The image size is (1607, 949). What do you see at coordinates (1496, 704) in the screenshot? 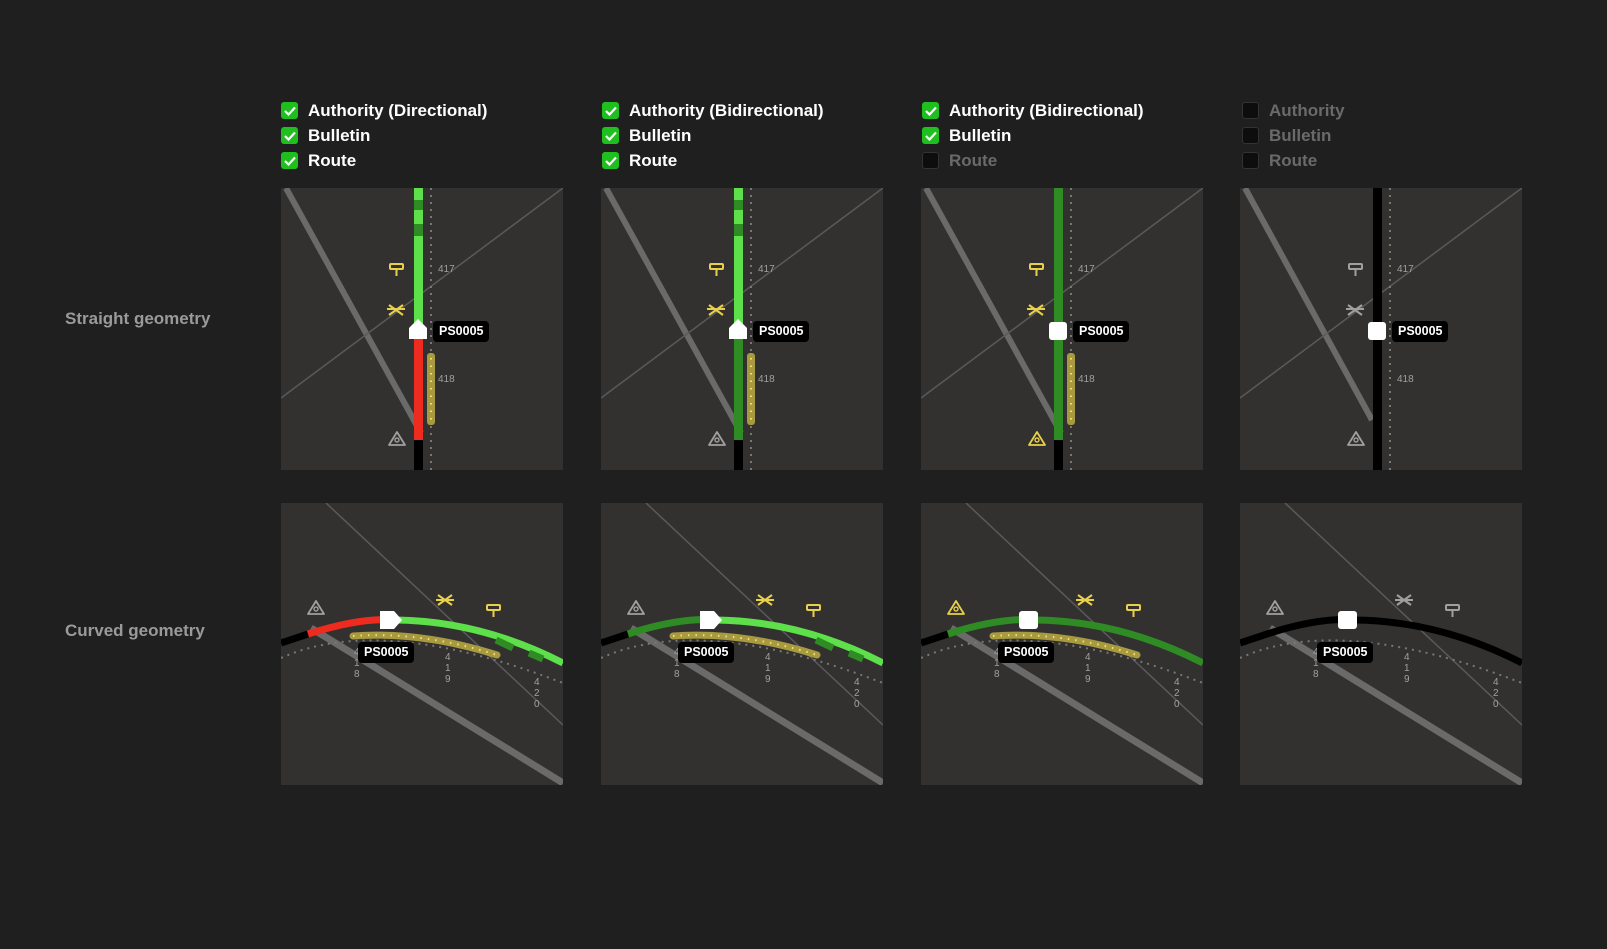
I see `svg-text: 0` at bounding box center [1496, 704].